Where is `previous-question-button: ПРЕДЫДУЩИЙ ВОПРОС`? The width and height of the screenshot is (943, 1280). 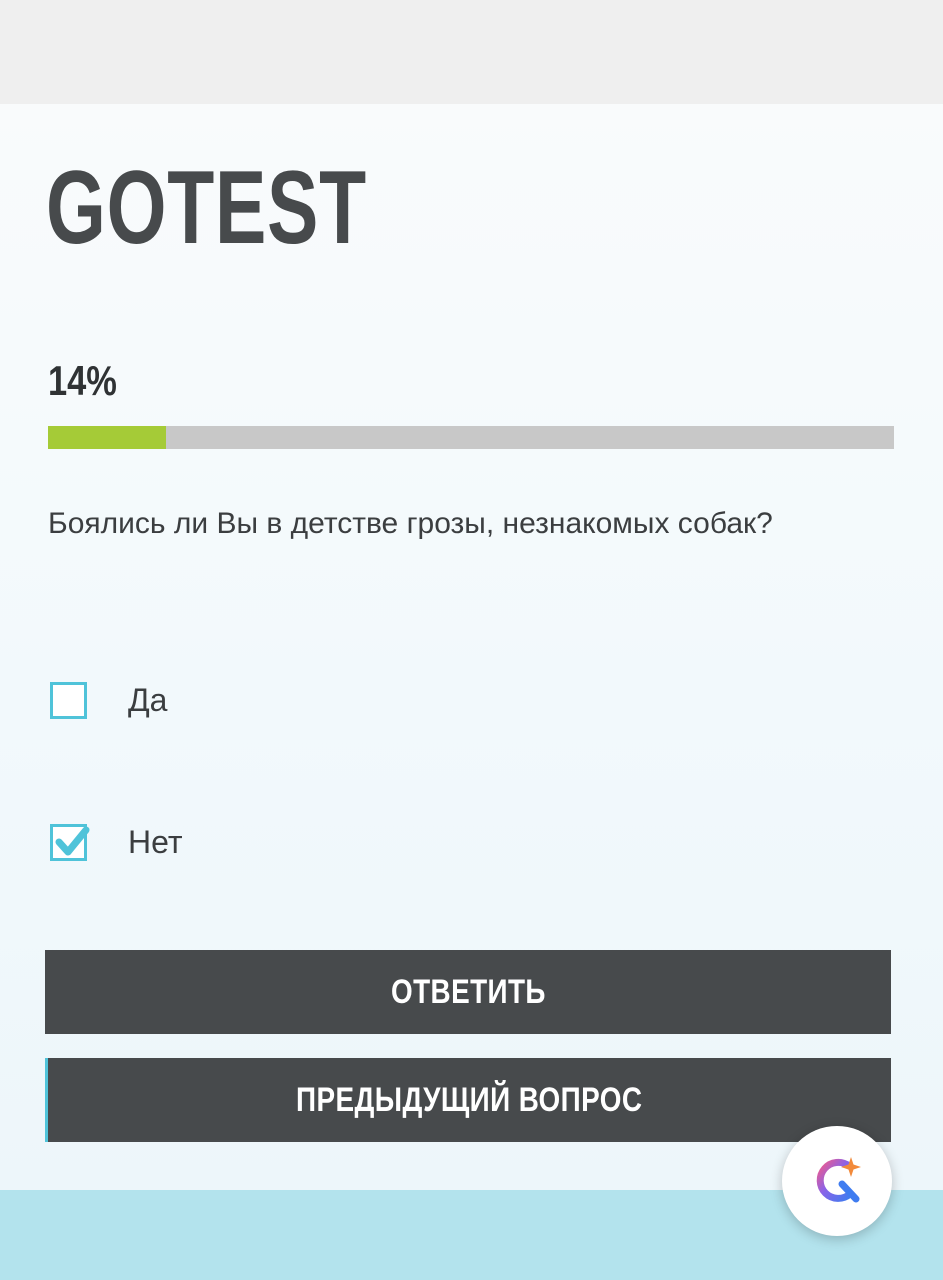 previous-question-button: ПРЕДЫДУЩИЙ ВОПРОС is located at coordinates (468, 1100).